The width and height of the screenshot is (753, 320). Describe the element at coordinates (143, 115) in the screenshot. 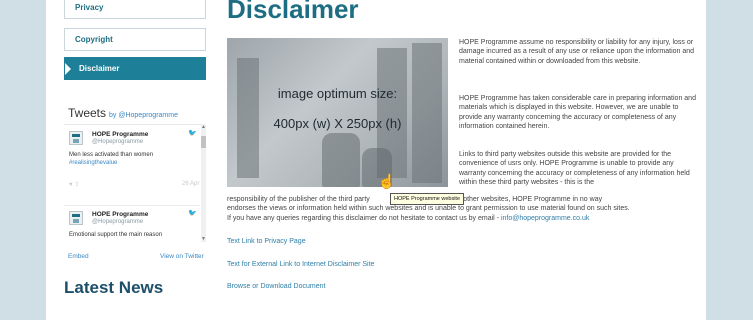

I see `tweets-by-link: by @Hopeprogramme` at that location.